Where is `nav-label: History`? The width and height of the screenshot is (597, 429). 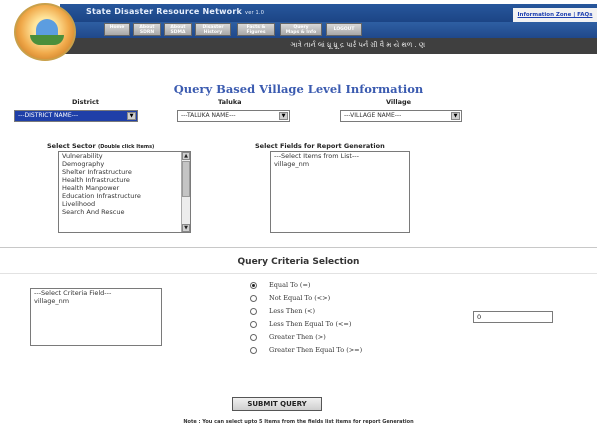 nav-label: History is located at coordinates (213, 32).